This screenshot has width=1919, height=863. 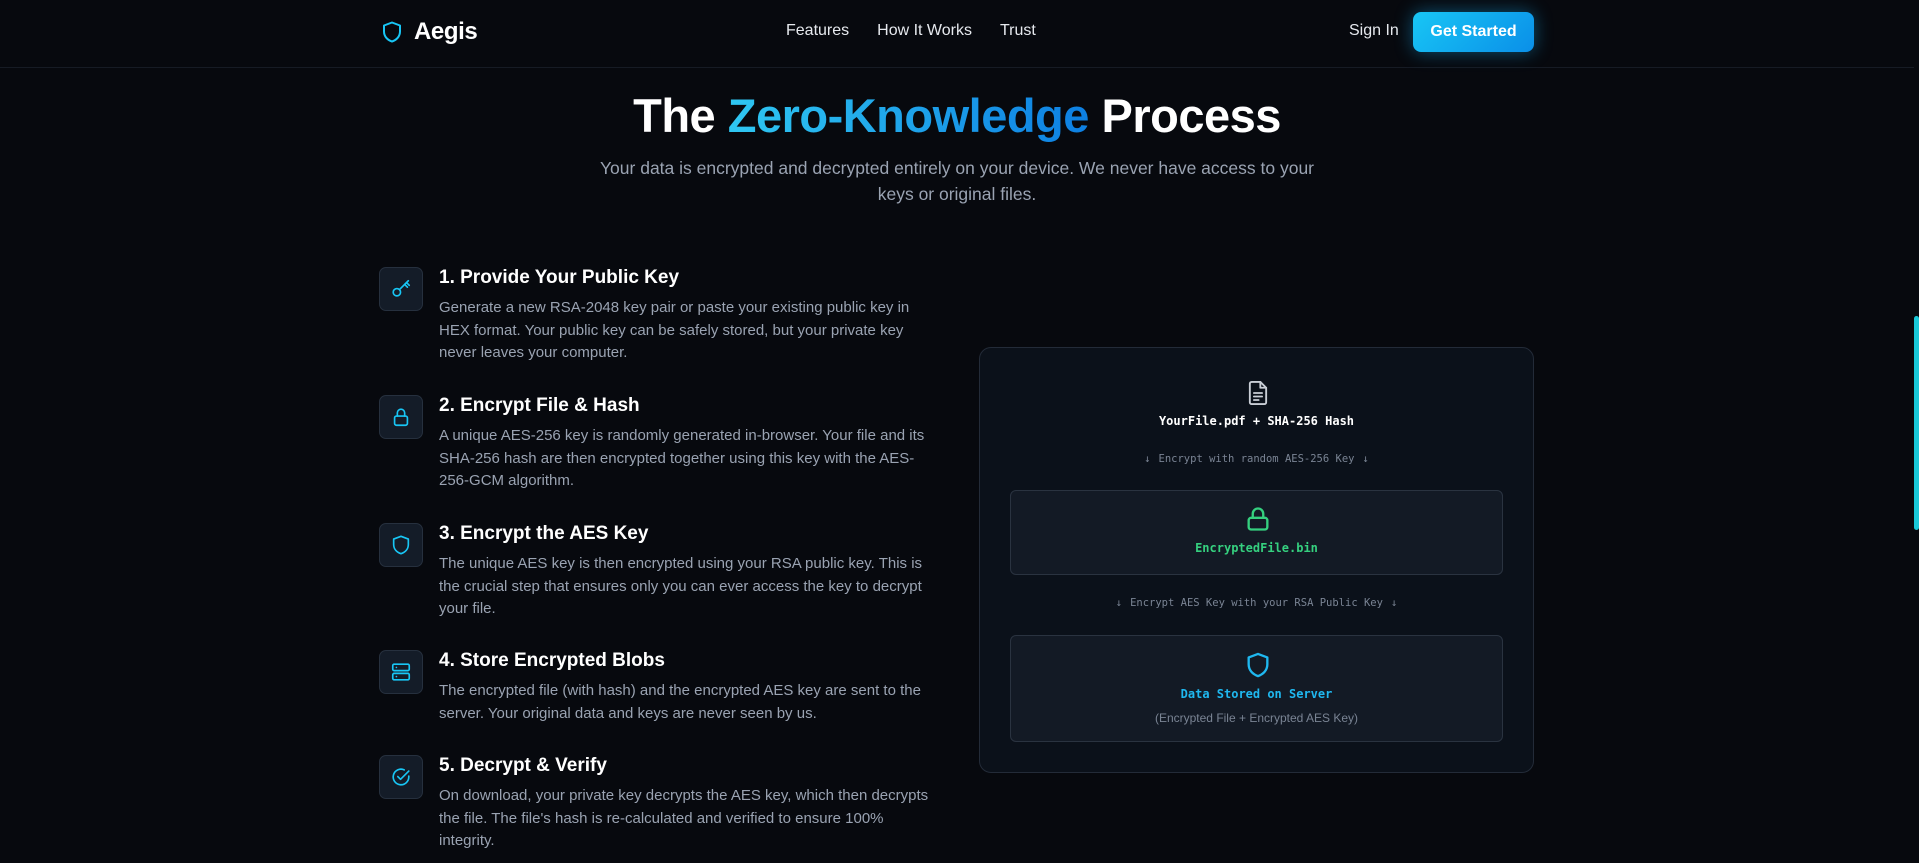 What do you see at coordinates (680, 115) in the screenshot?
I see `title-prefix: The` at bounding box center [680, 115].